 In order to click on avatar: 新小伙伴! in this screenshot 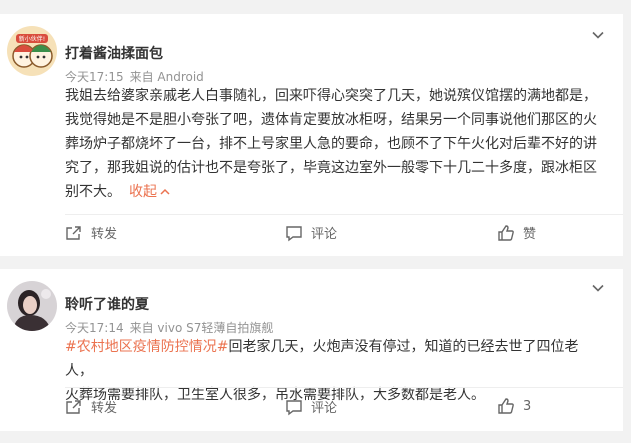, I will do `click(32, 51)`.